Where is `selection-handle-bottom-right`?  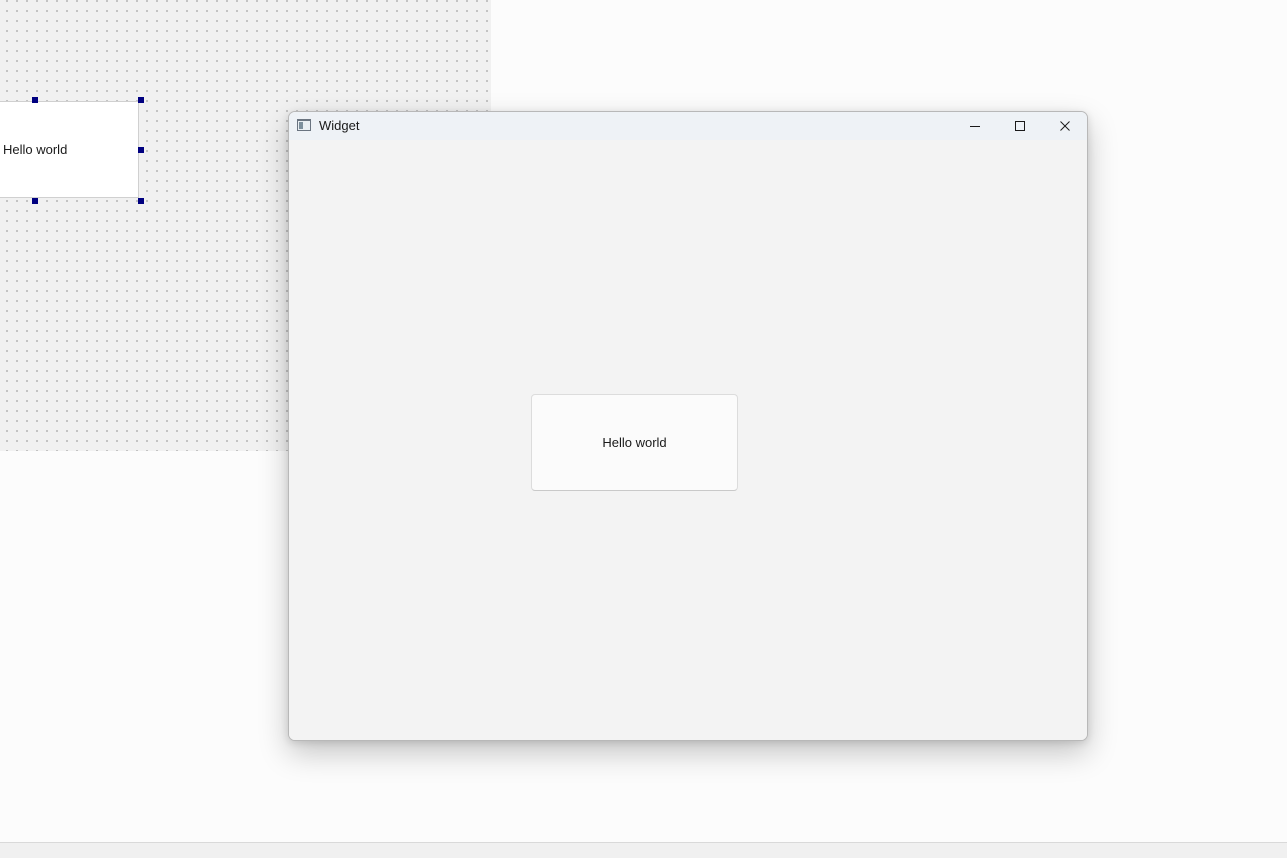 selection-handle-bottom-right is located at coordinates (141, 201).